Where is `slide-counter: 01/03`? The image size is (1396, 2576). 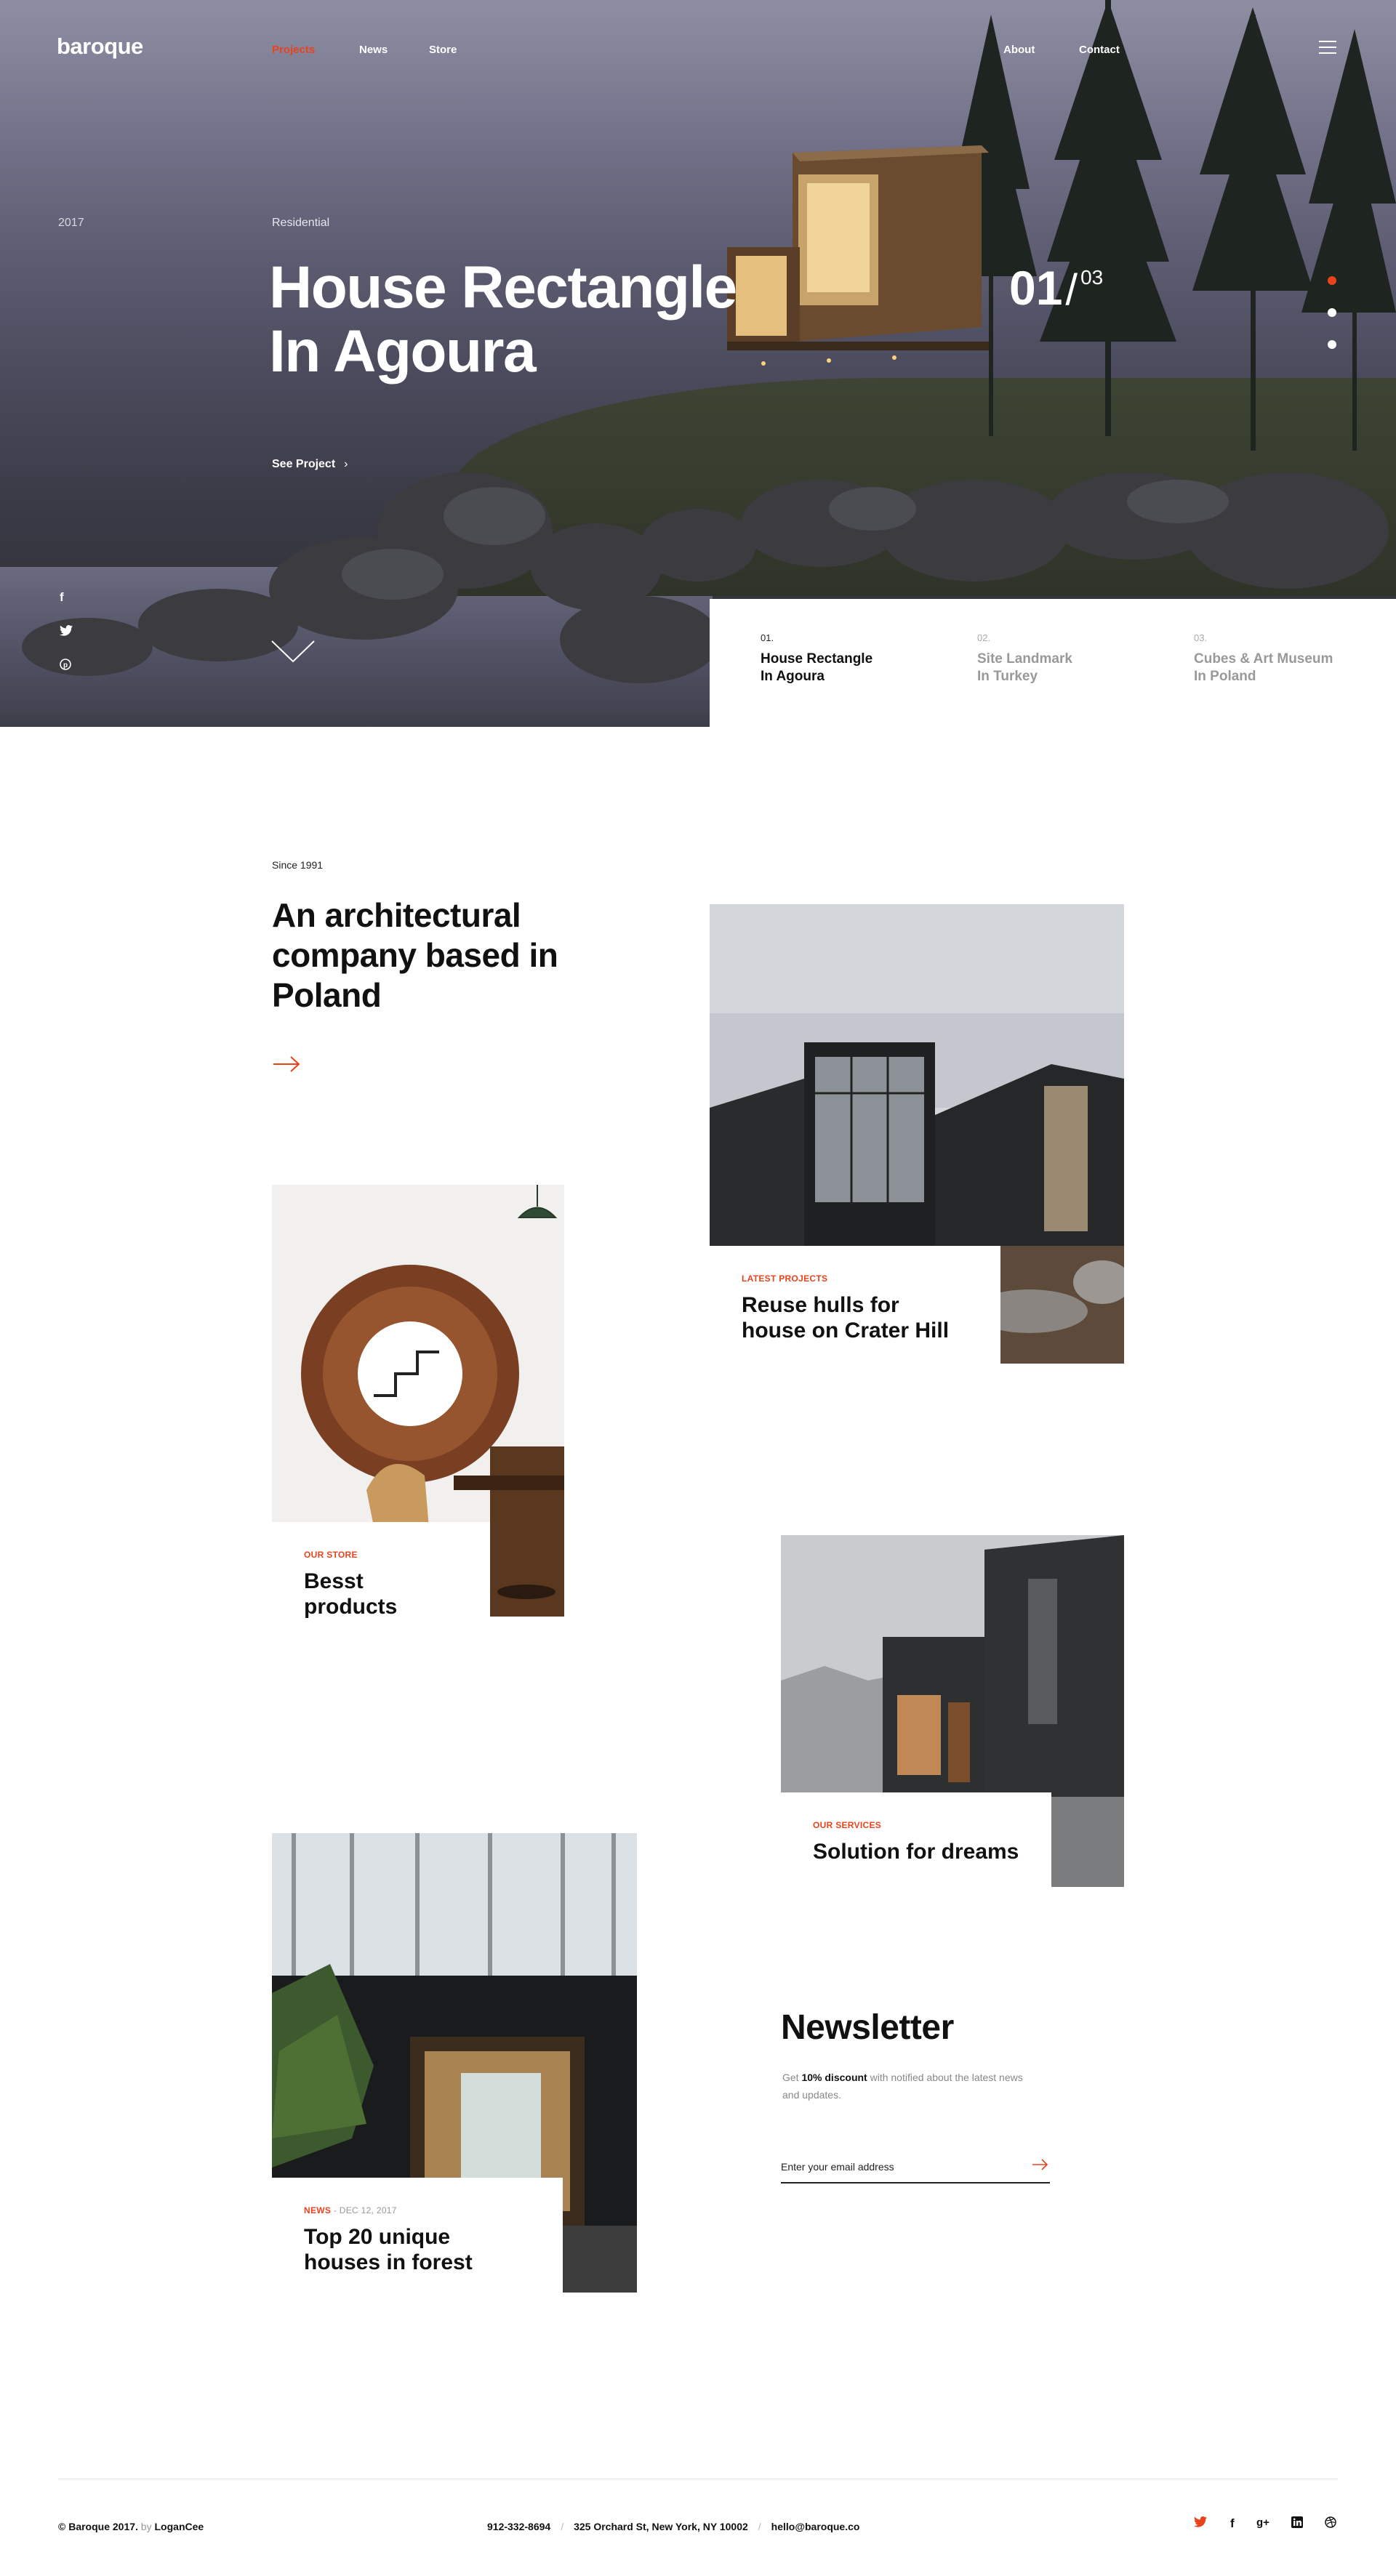
slide-counter: 01/03 is located at coordinates (1056, 287).